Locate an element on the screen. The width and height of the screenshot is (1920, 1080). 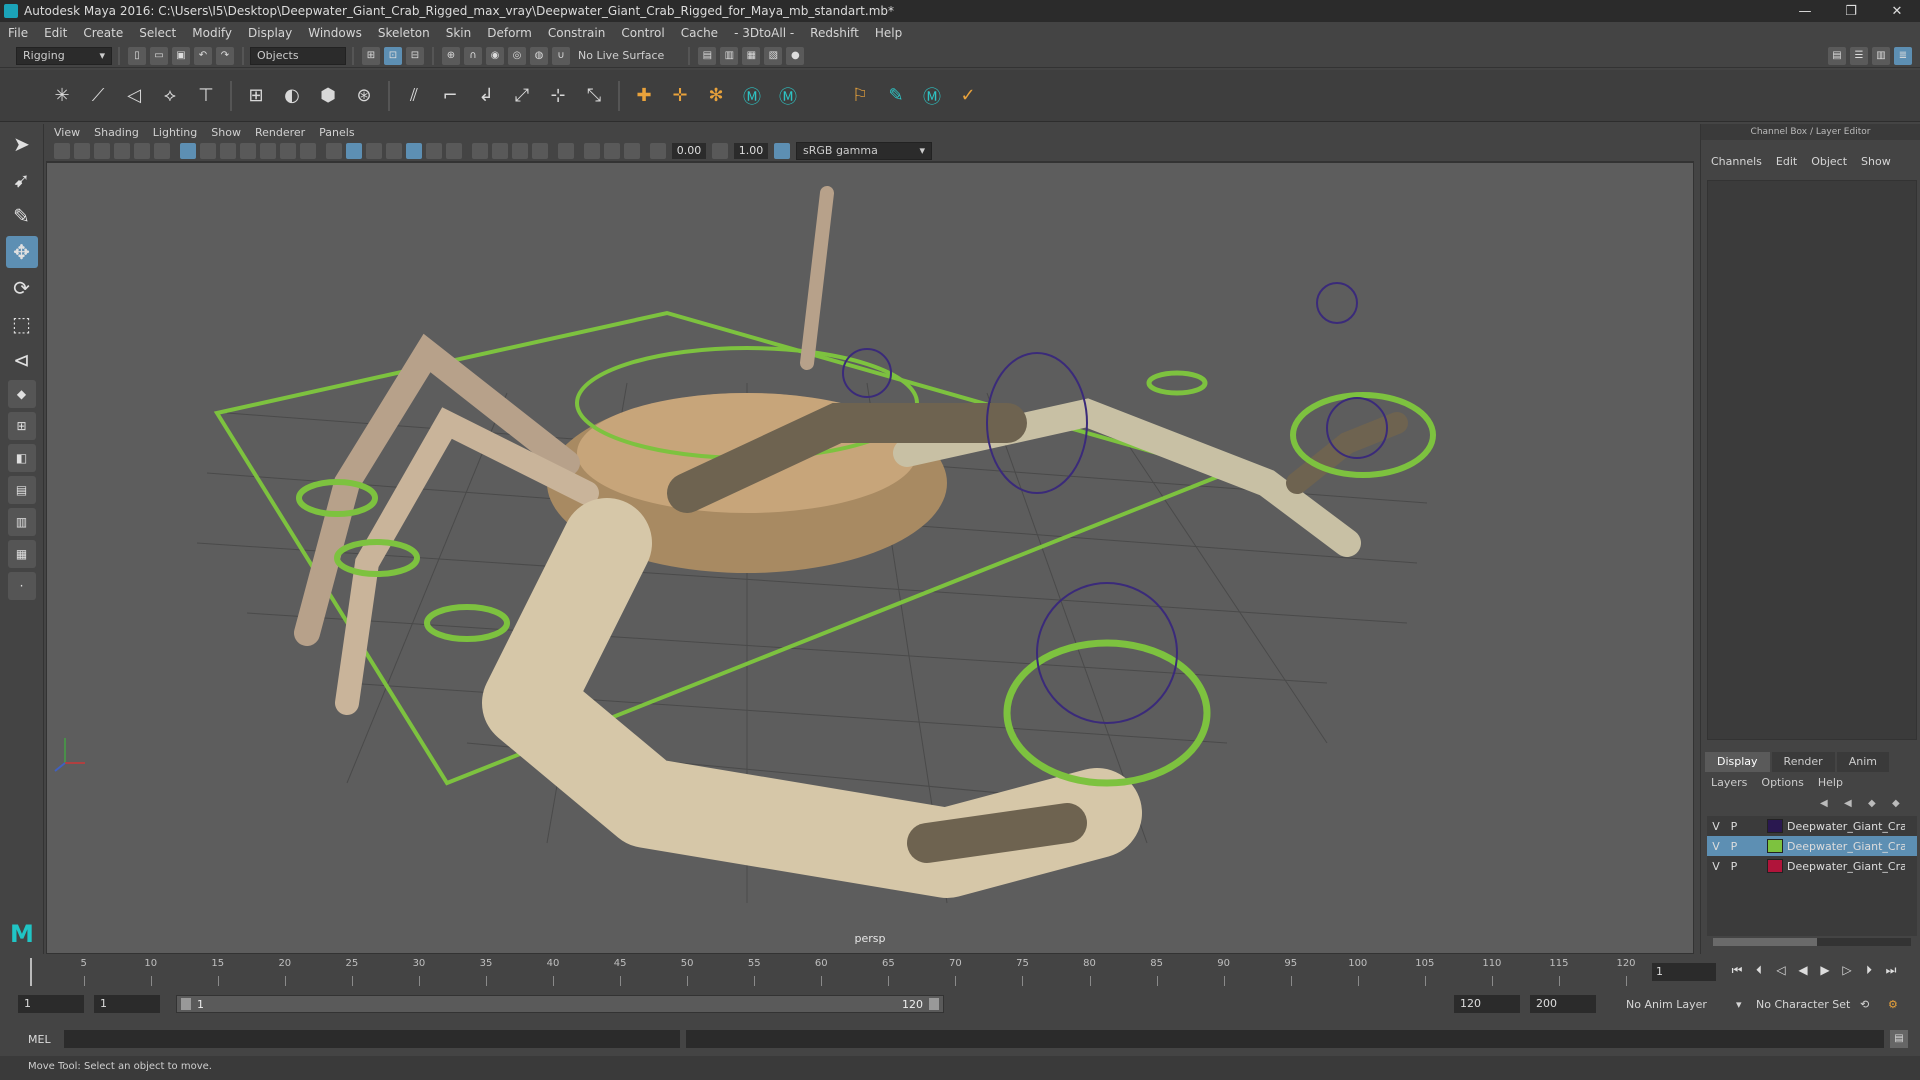
close-button: ✕ is located at coordinates (1897, 11).